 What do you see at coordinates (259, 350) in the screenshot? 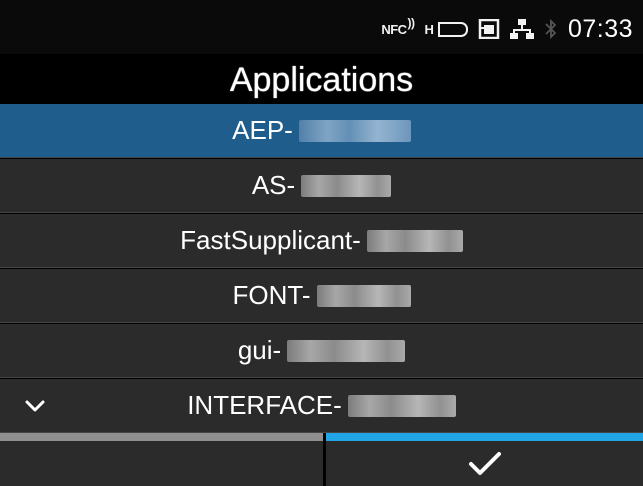
I see `list-item-label: gui-` at bounding box center [259, 350].